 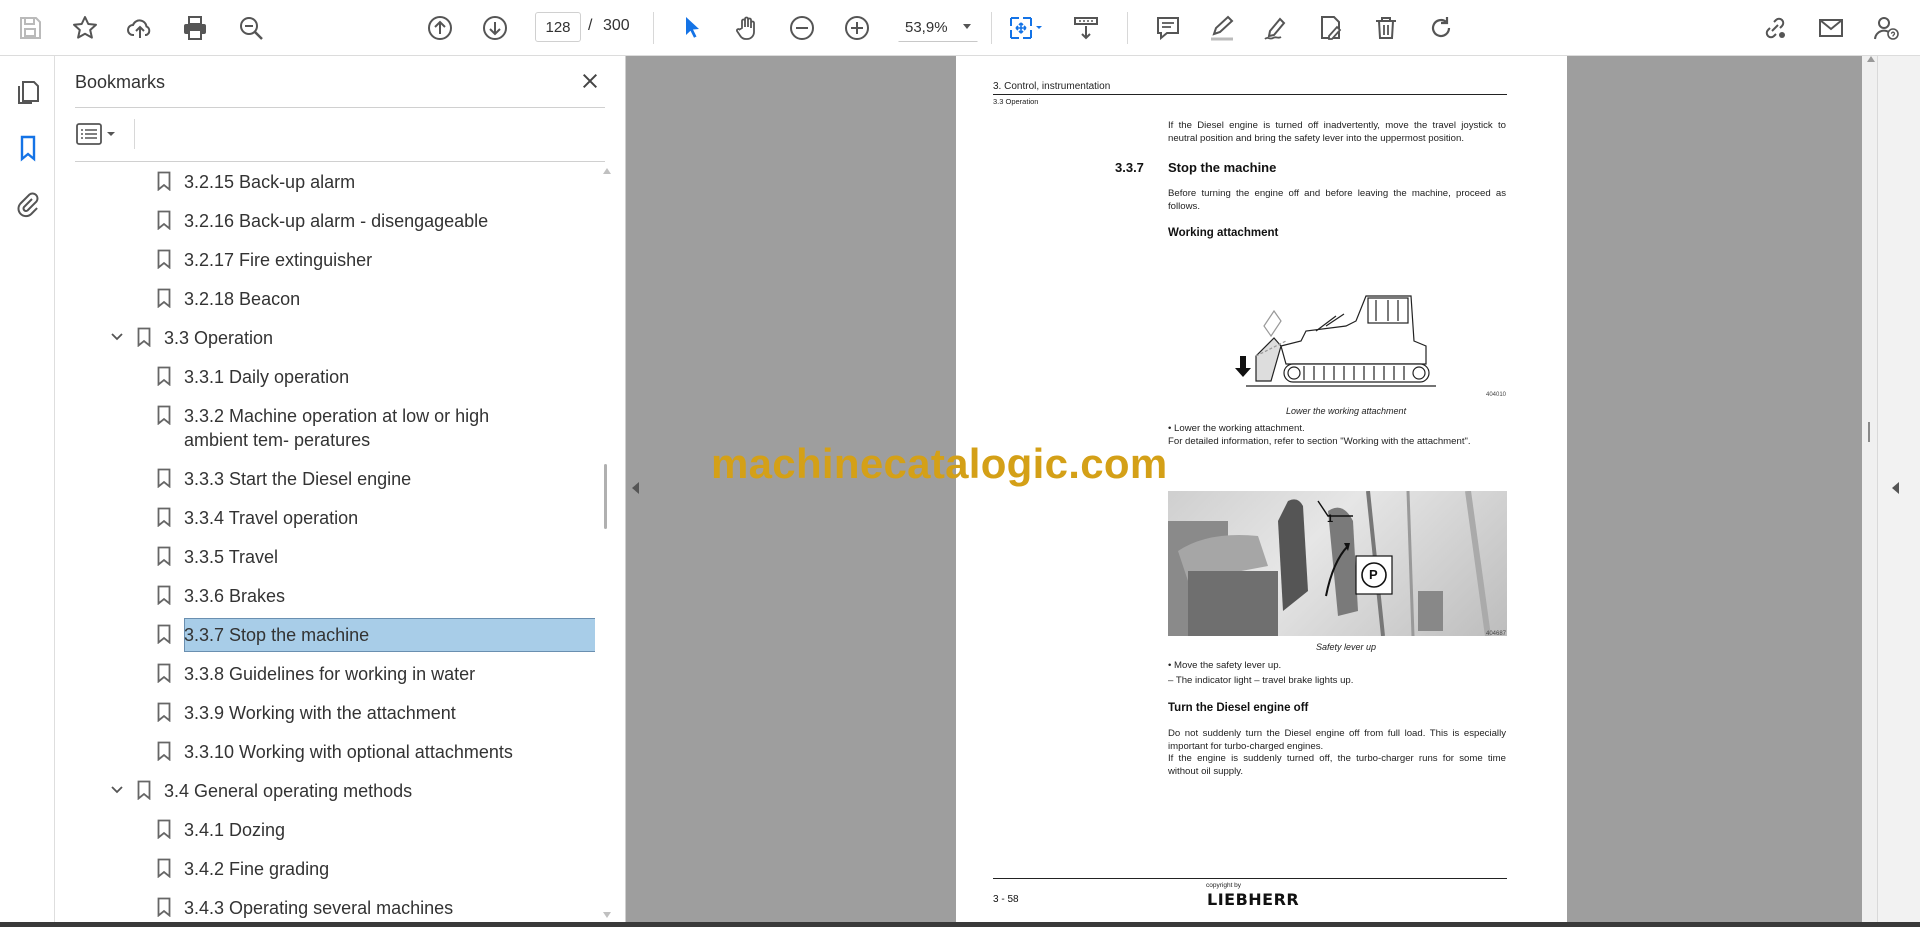 What do you see at coordinates (1168, 28) in the screenshot?
I see `comment-icon` at bounding box center [1168, 28].